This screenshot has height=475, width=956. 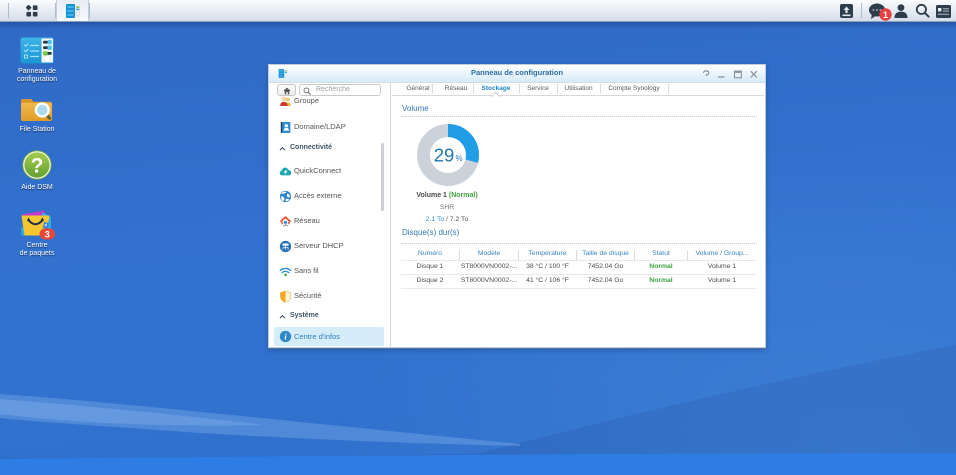 What do you see at coordinates (885, 15) in the screenshot?
I see `svg-text: 1` at bounding box center [885, 15].